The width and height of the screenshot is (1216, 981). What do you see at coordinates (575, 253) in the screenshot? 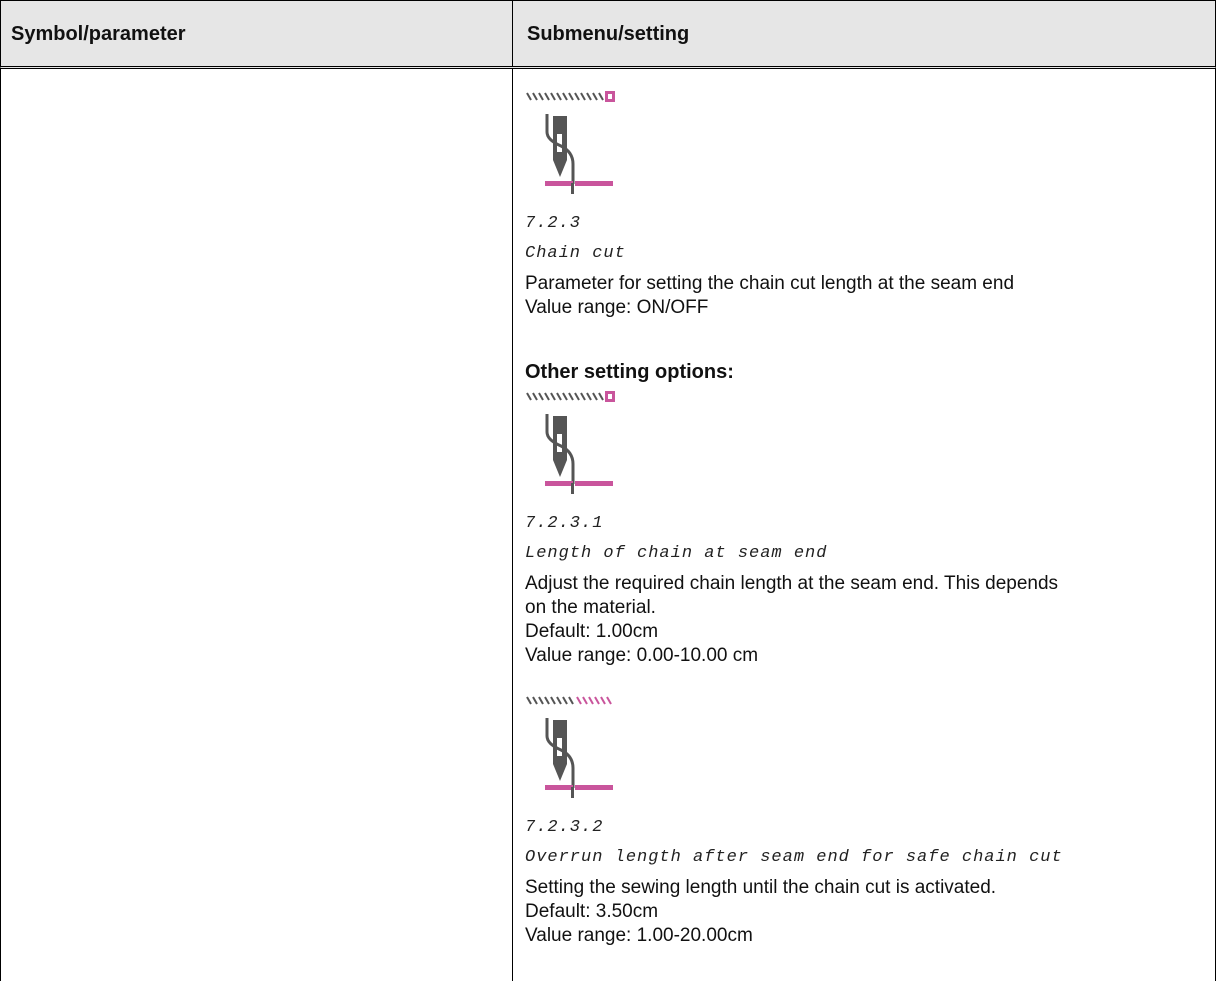
I see `entry-name: Chain cut` at bounding box center [575, 253].